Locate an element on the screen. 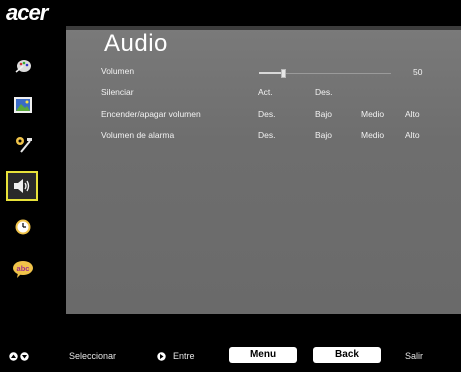 Image resolution: width=461 pixels, height=372 pixels. audio-icon is located at coordinates (22, 186).